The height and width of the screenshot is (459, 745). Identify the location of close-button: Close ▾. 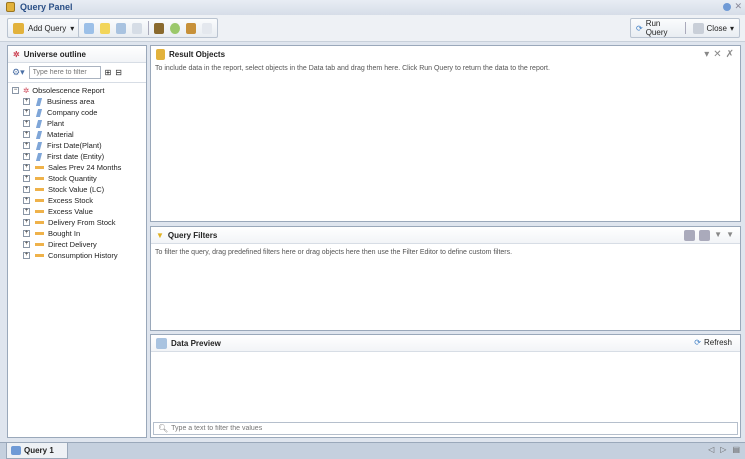
(713, 28).